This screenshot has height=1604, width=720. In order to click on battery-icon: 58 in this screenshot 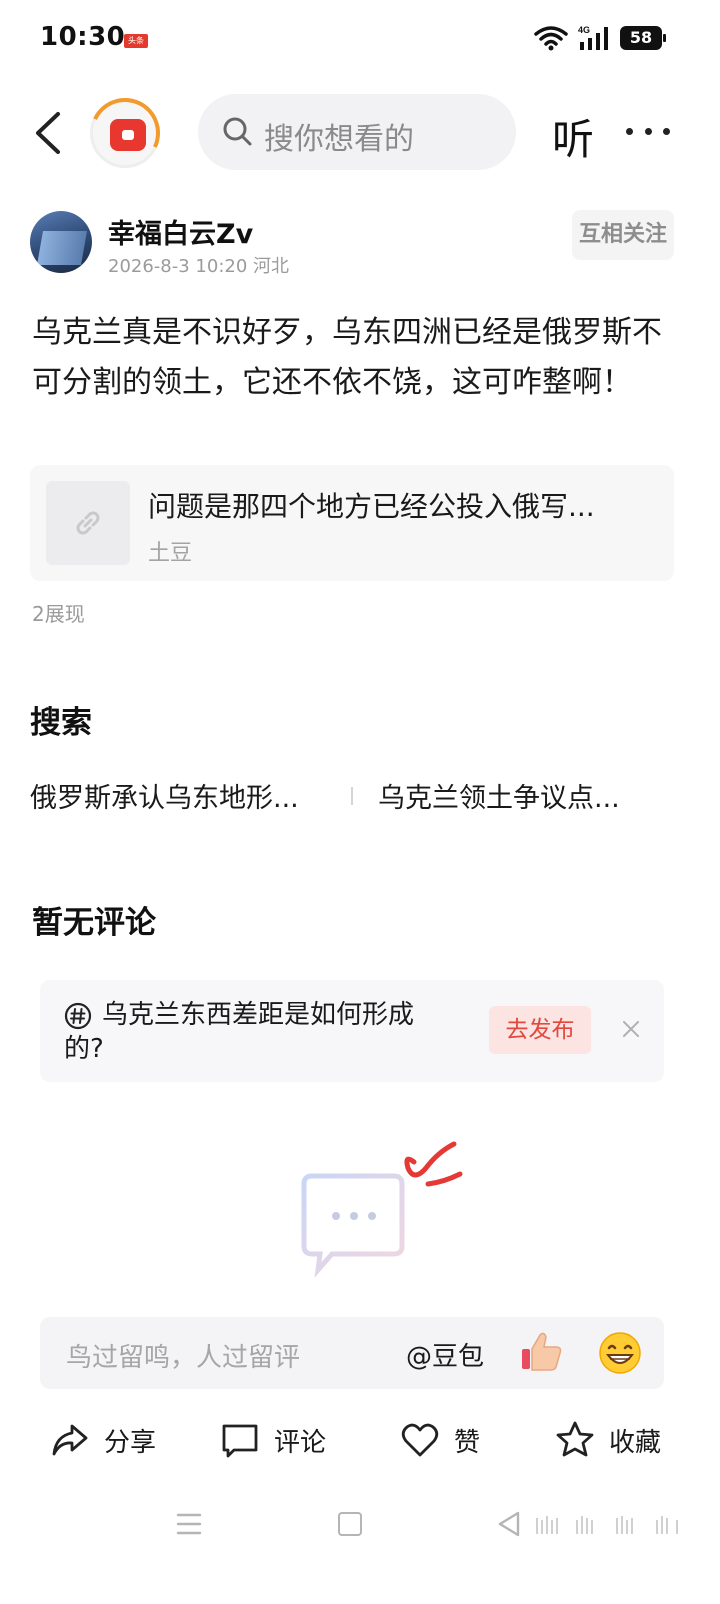, I will do `click(643, 38)`.